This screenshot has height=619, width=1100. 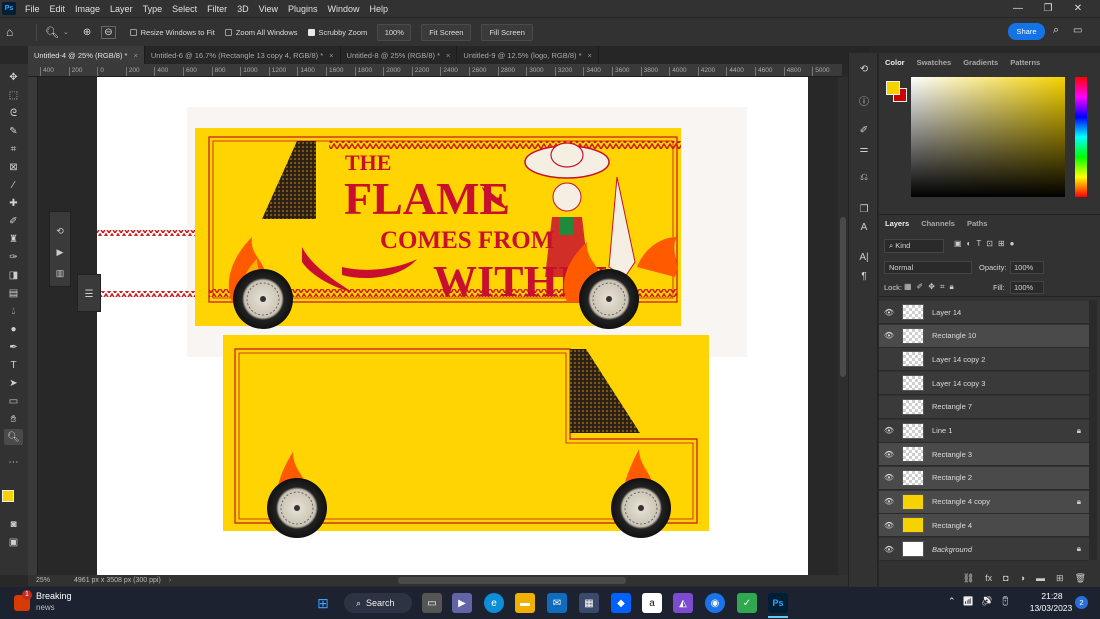 I want to click on windows-start-icon: ⊞, so click(x=323, y=603).